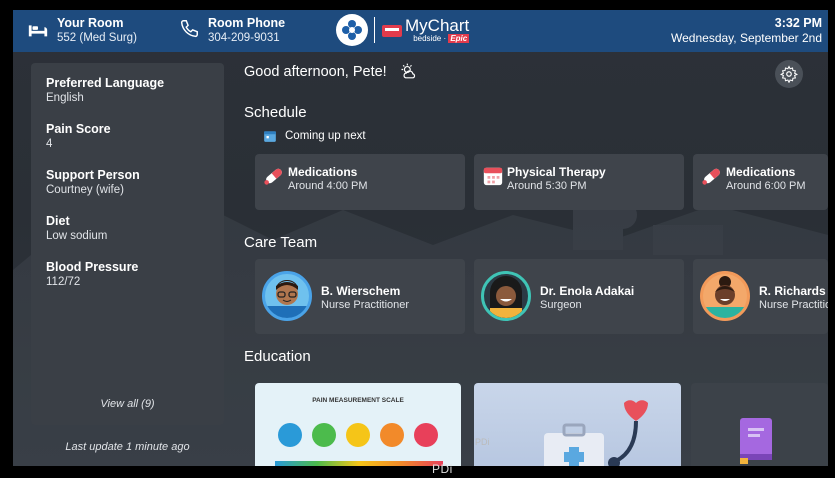 This screenshot has height=478, width=835. I want to click on coming-up-label: Coming up next, so click(314, 136).